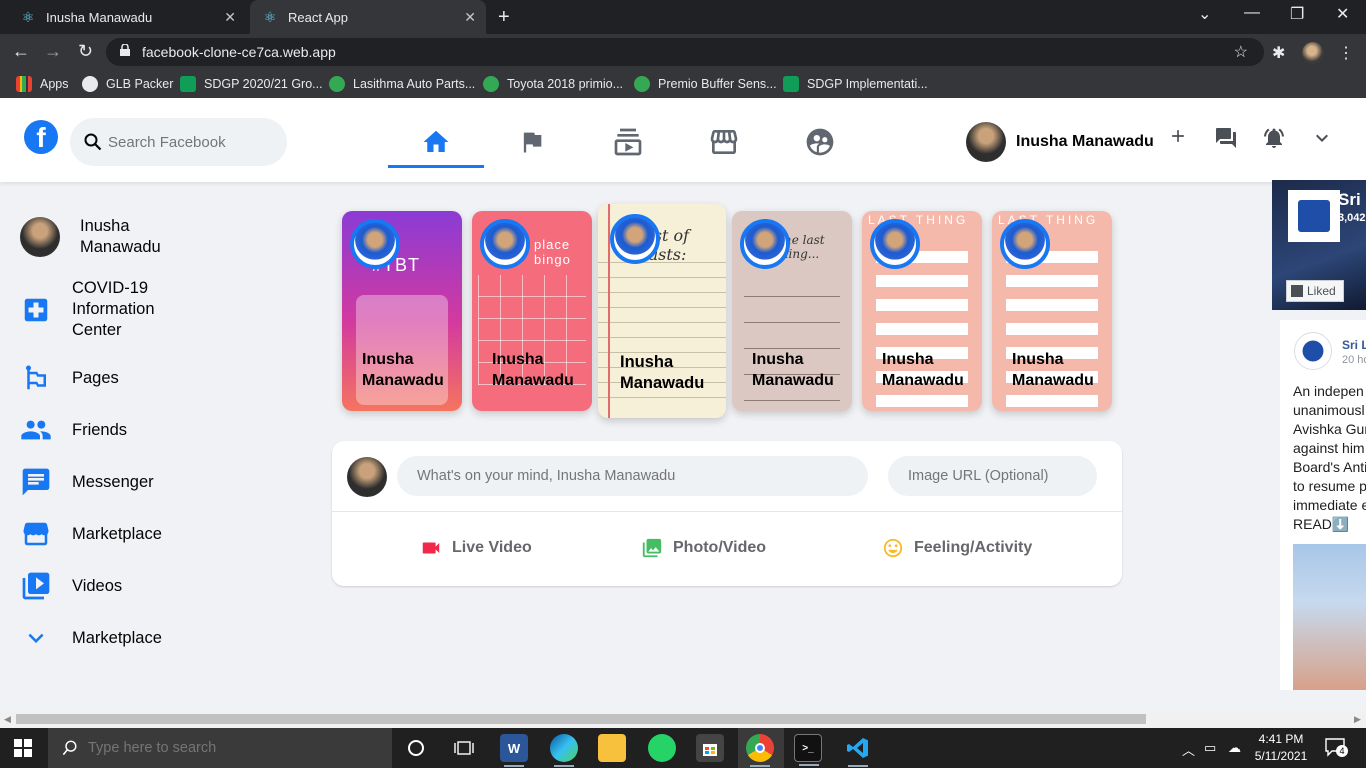 Image resolution: width=1366 pixels, height=768 pixels. I want to click on close-window-icon: ✕, so click(1342, 14).